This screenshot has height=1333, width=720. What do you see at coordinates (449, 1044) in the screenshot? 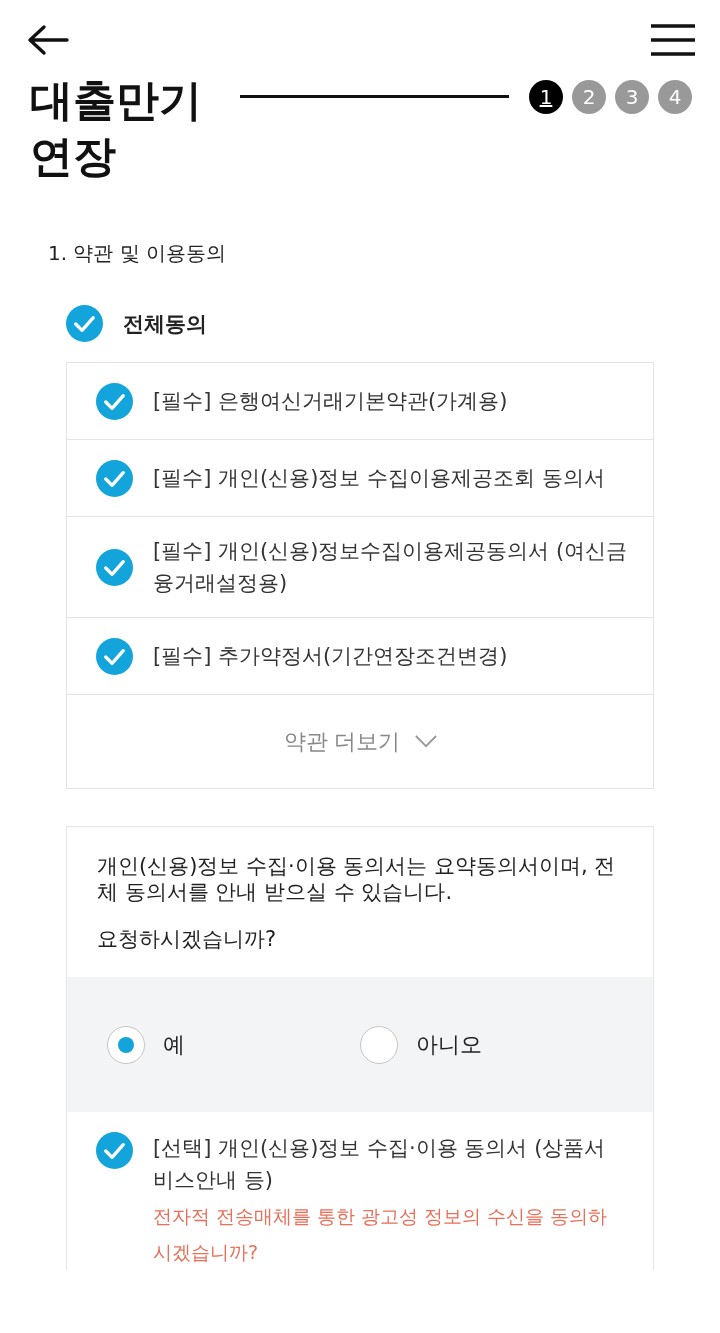
I see `radio-label: 아니오` at bounding box center [449, 1044].